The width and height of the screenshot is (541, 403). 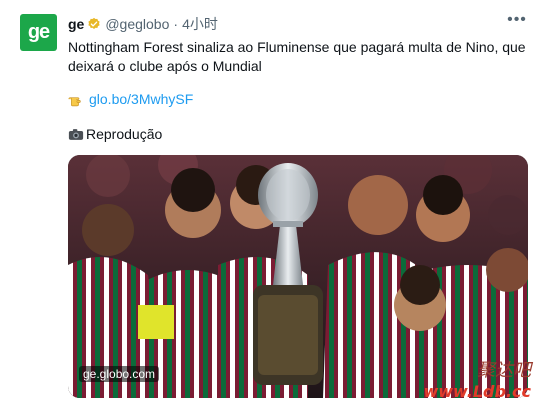 I want to click on photo-credit: Reprodução, so click(x=124, y=134).